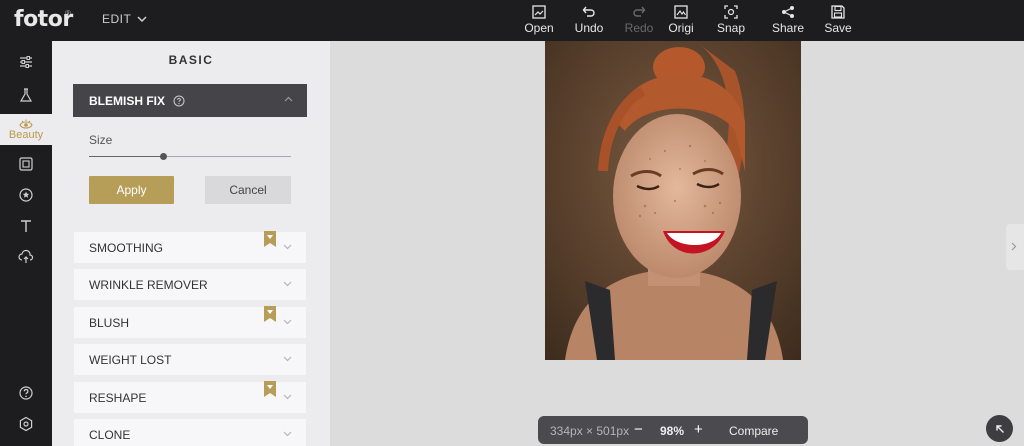 This screenshot has width=1024, height=446. I want to click on cloud-tool, so click(26, 257).